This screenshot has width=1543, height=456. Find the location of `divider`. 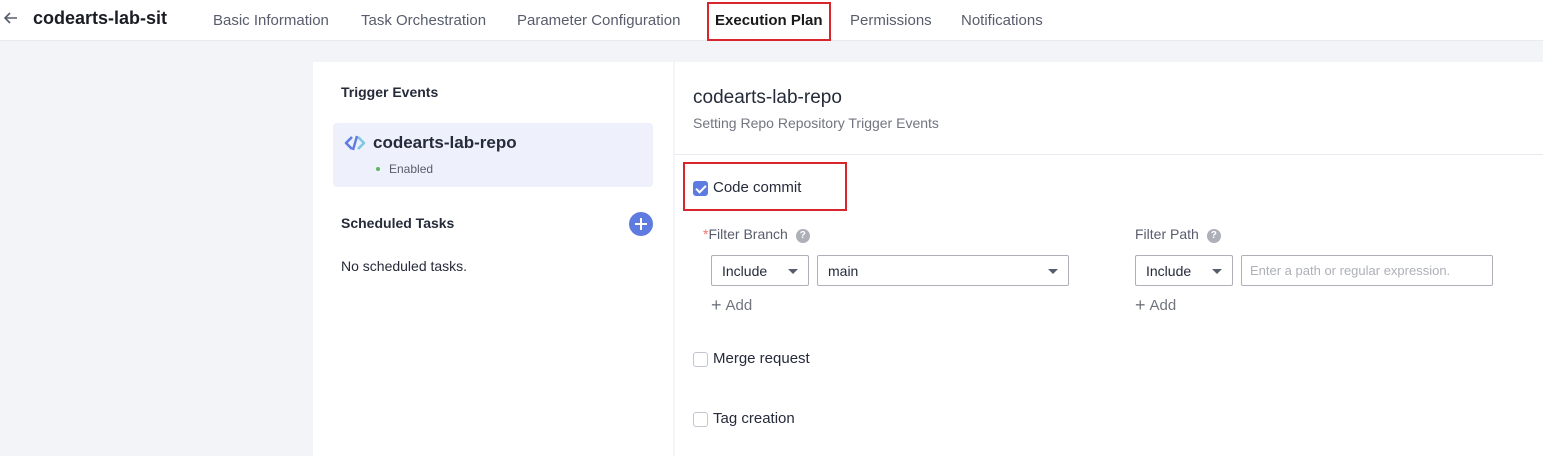

divider is located at coordinates (1109, 154).